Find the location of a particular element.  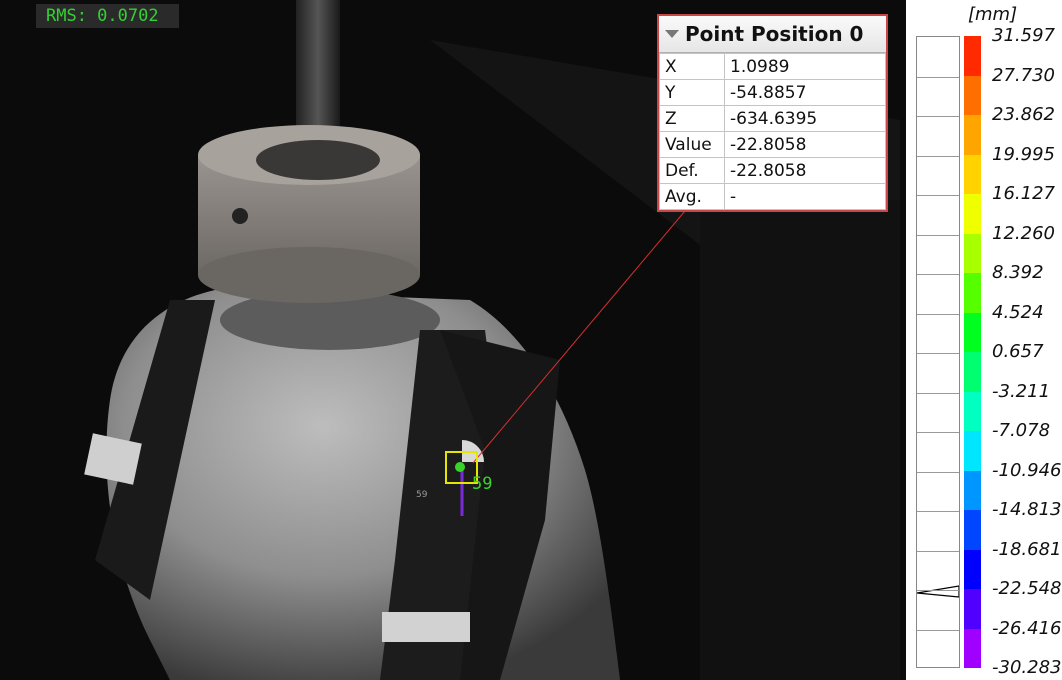

table-row: X 1.0989 is located at coordinates (772, 66).